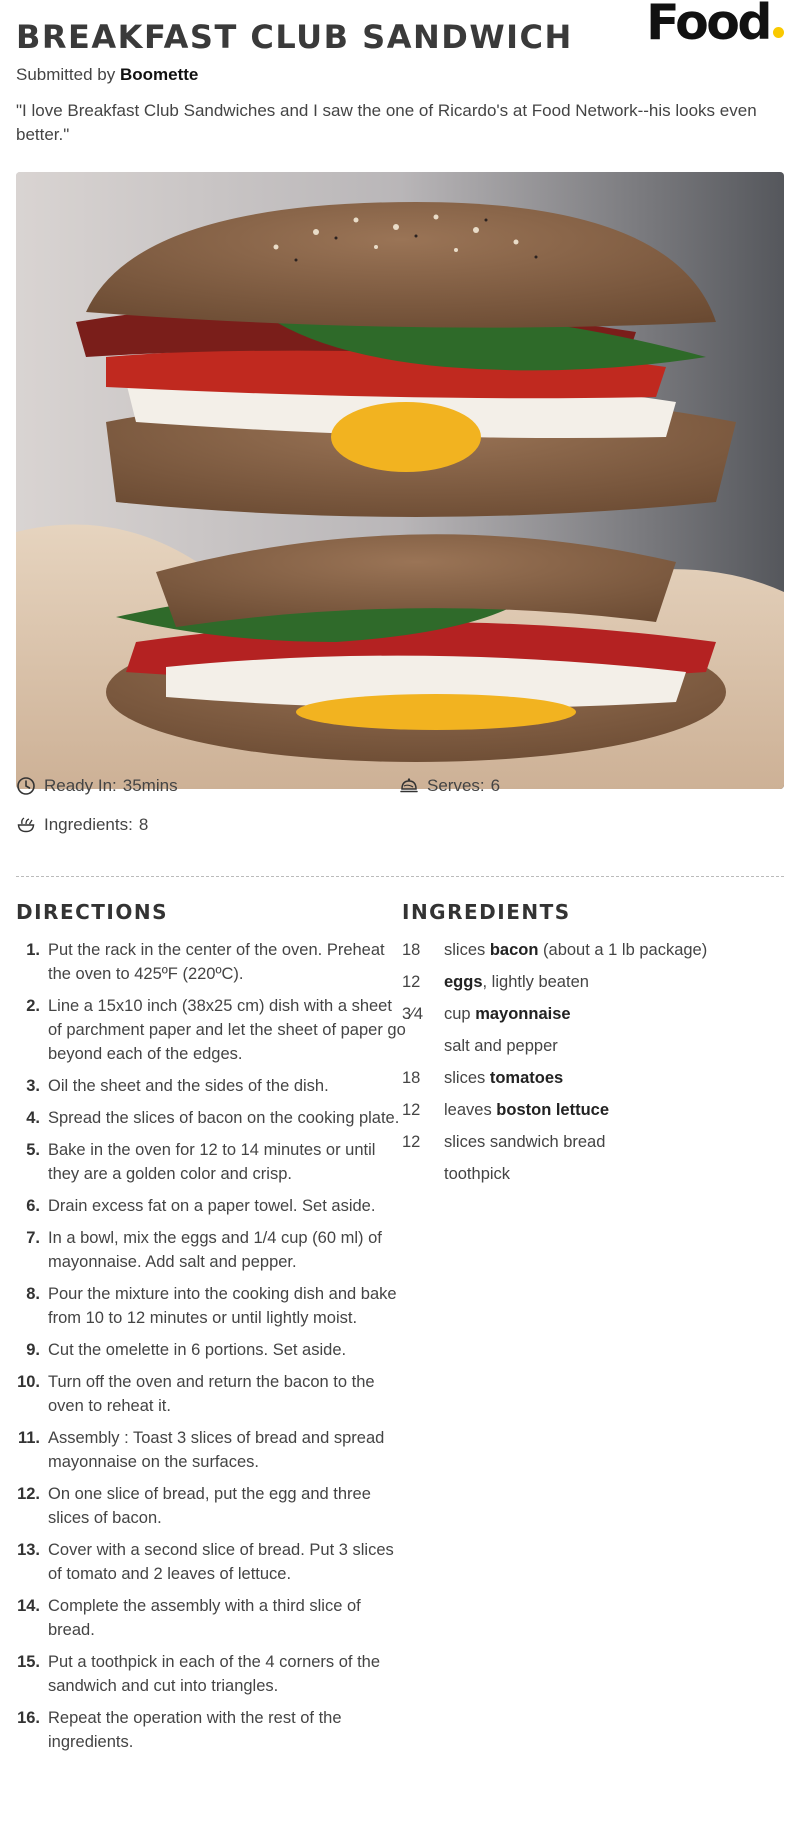  What do you see at coordinates (522, 1014) in the screenshot?
I see `ingredient-link: mayonnaise` at bounding box center [522, 1014].